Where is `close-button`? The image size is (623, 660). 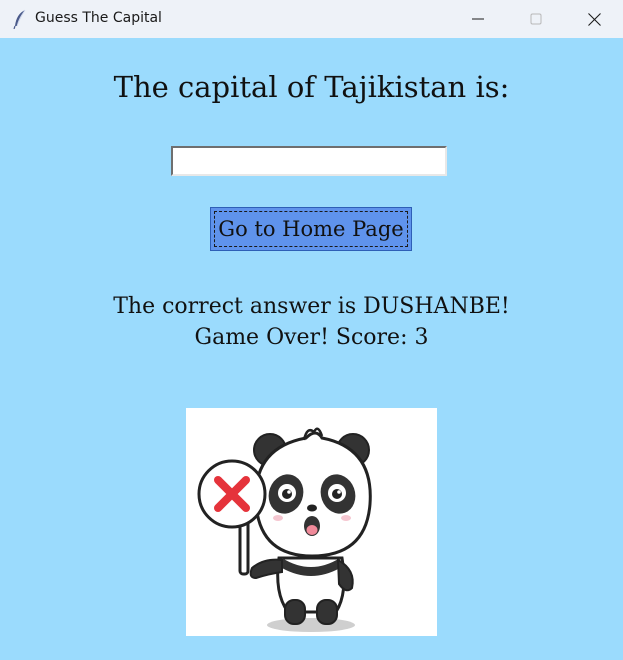
close-button is located at coordinates (594, 19).